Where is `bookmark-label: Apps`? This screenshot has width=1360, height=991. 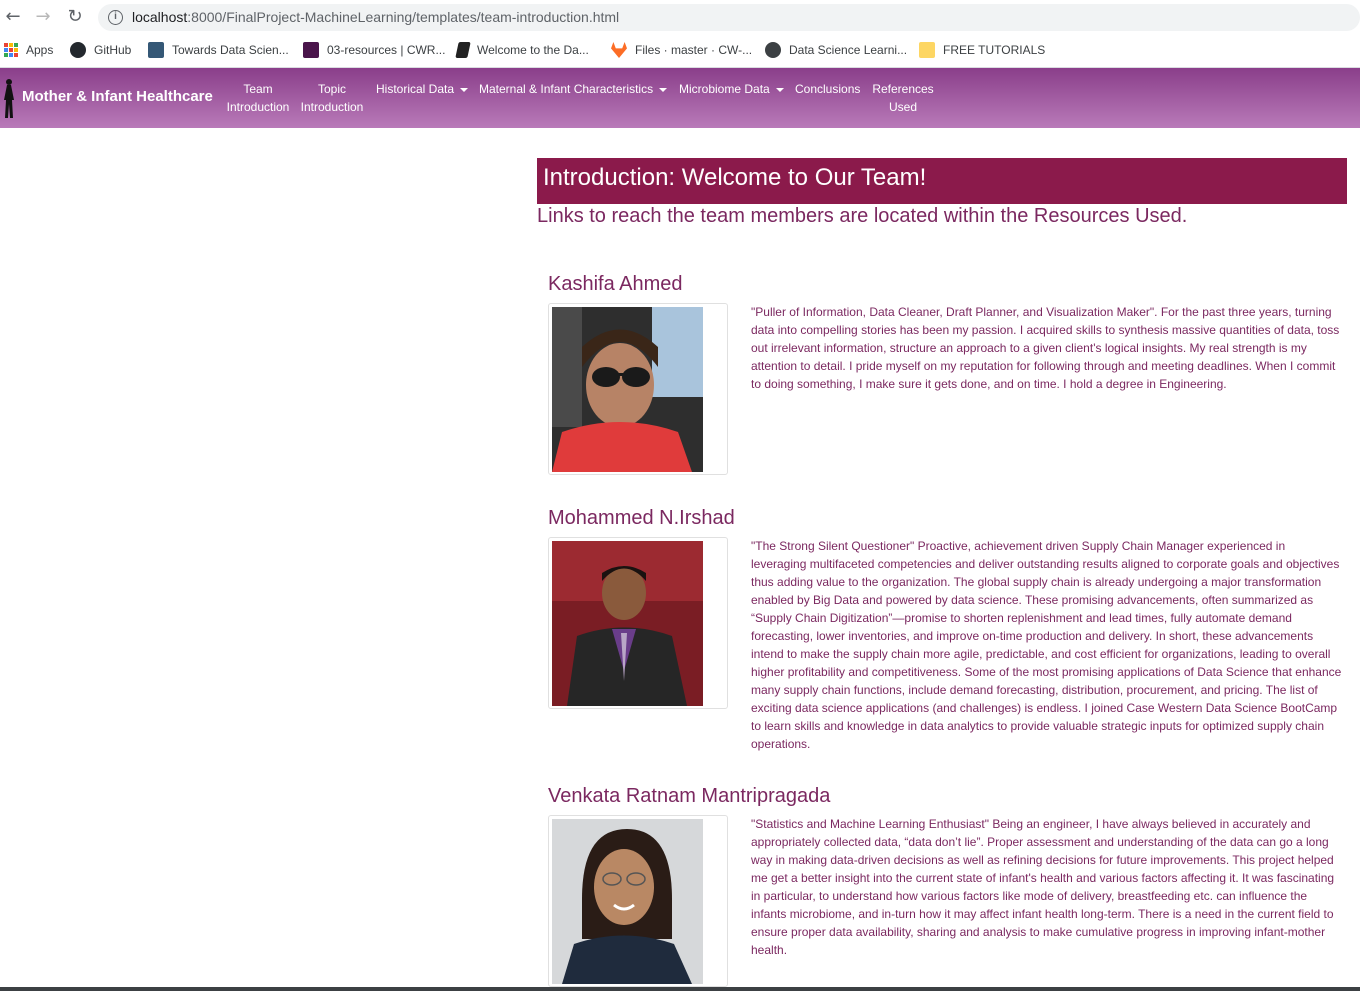 bookmark-label: Apps is located at coordinates (40, 50).